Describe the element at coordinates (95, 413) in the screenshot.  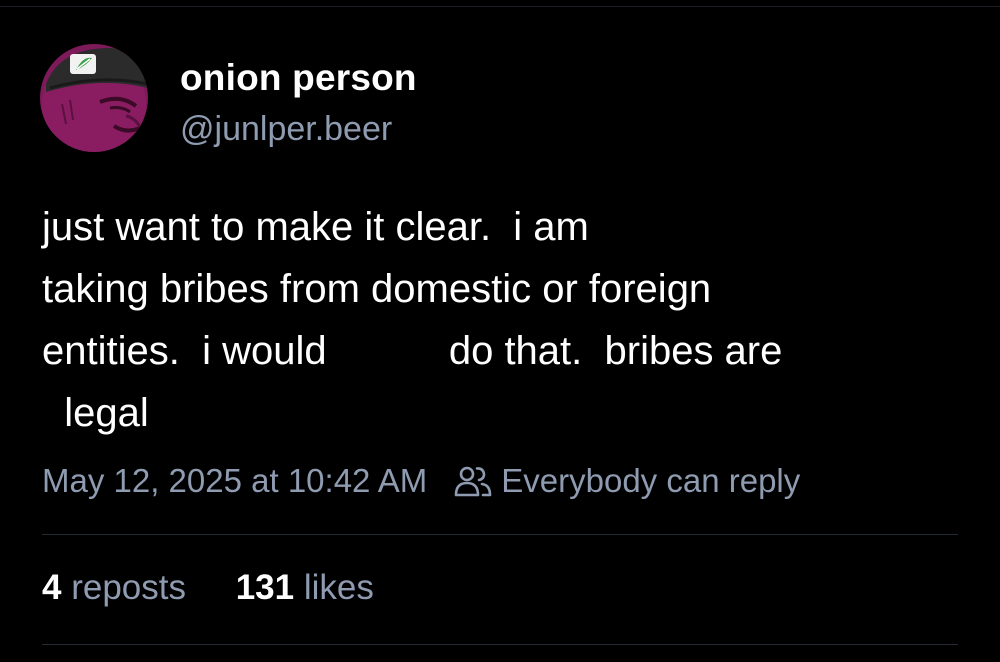
I see `post-text-line: legal` at that location.